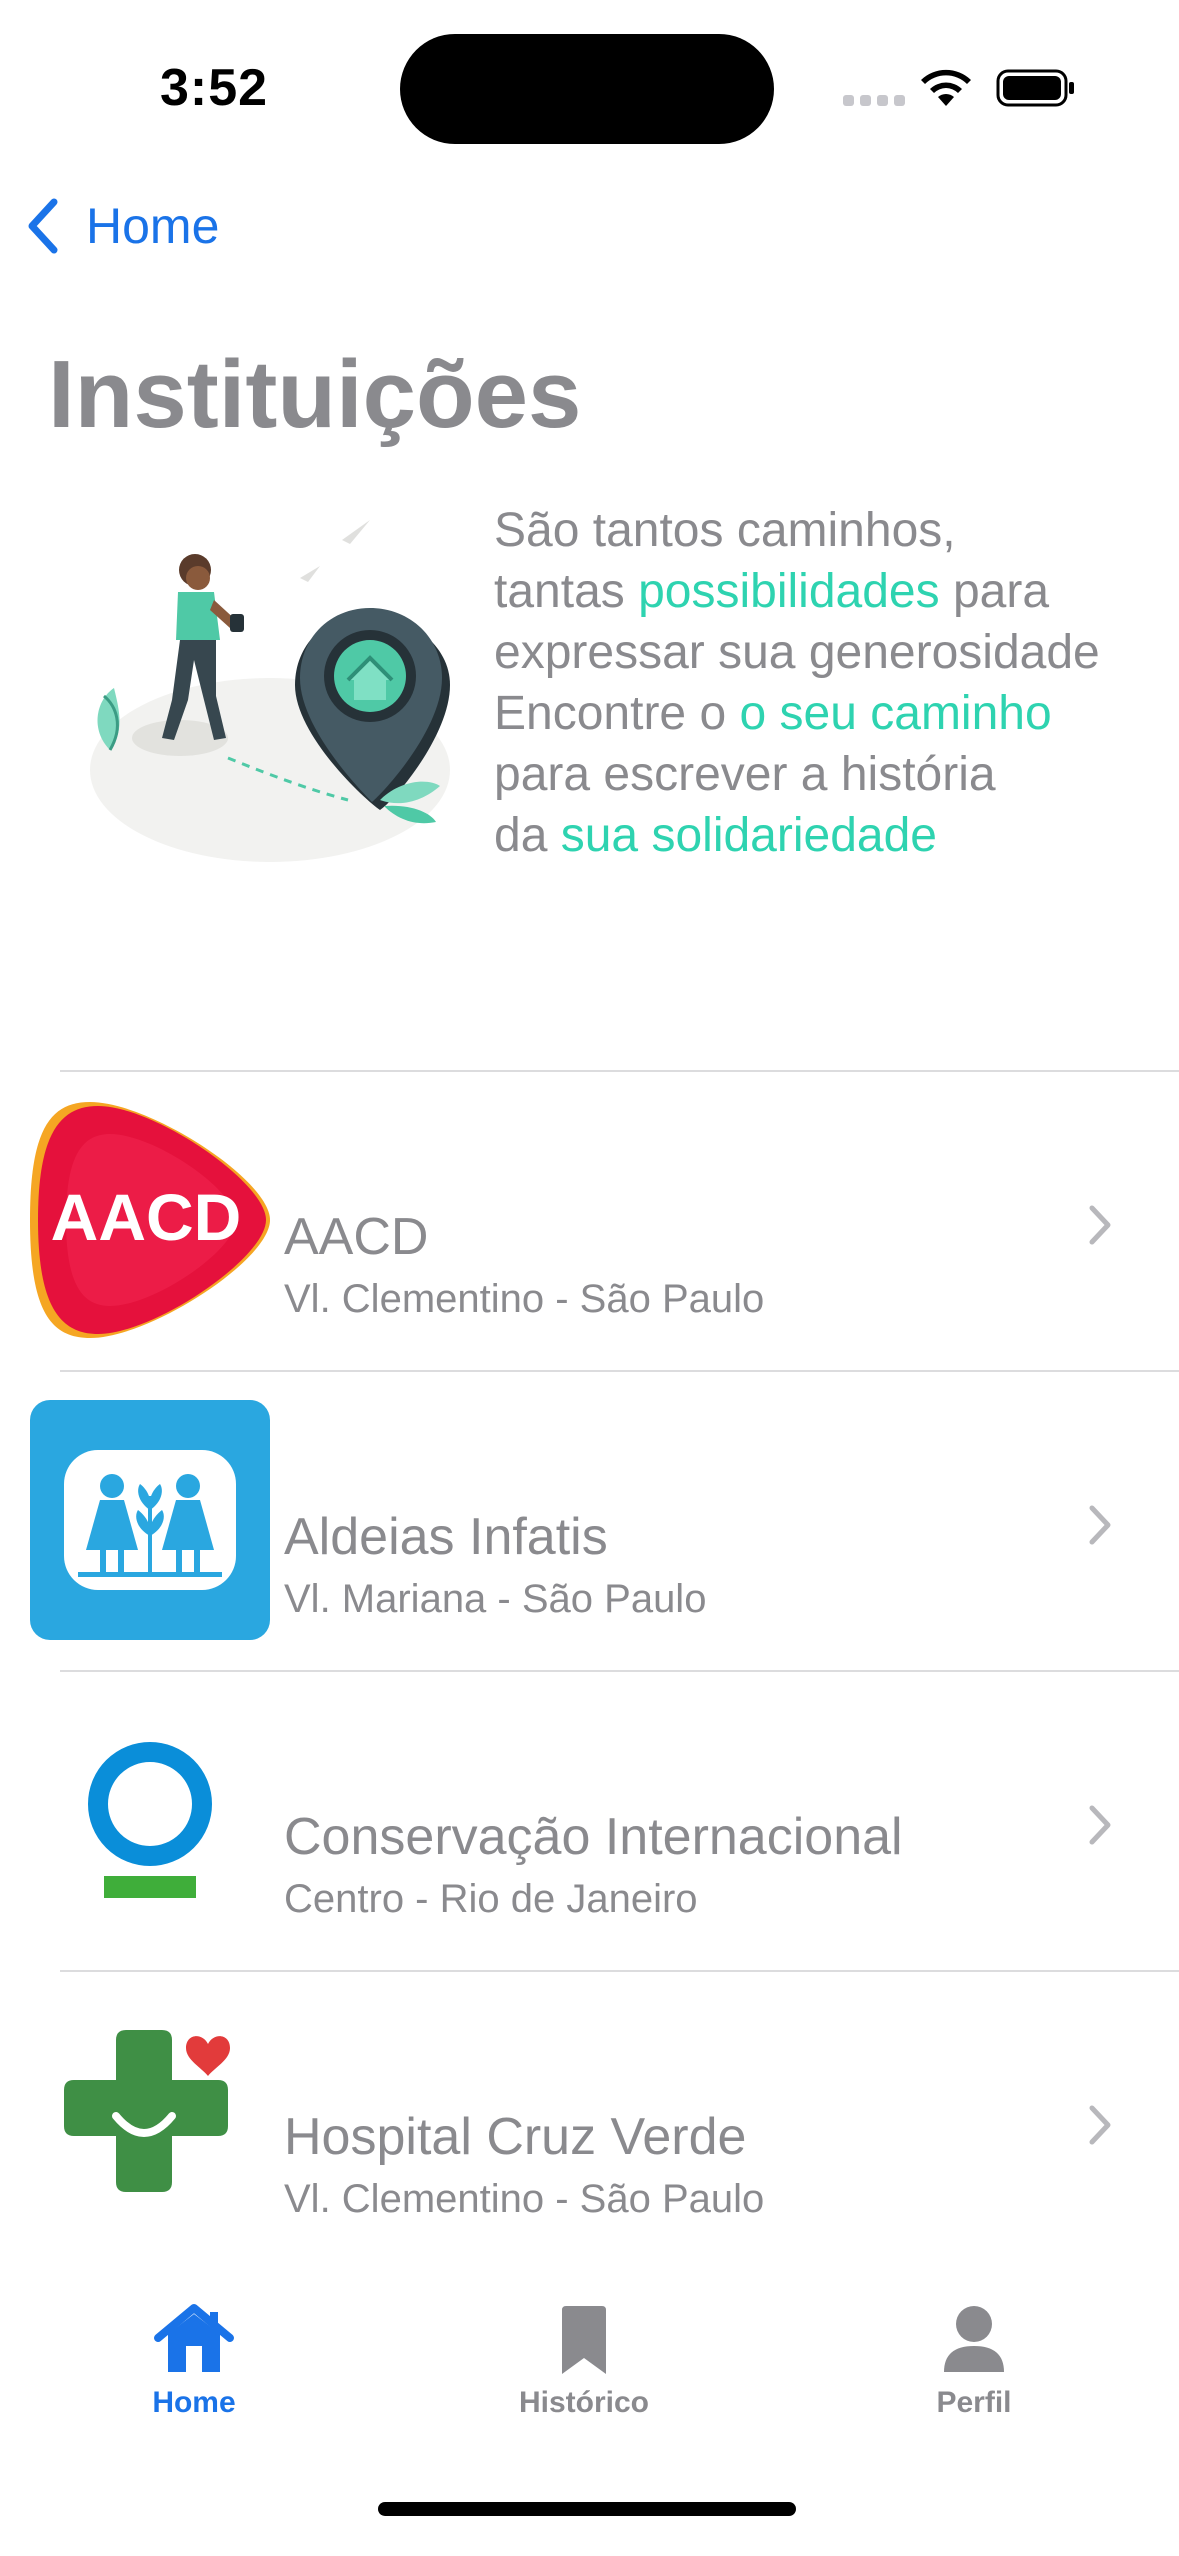 The width and height of the screenshot is (1179, 2556). Describe the element at coordinates (214, 88) in the screenshot. I see `status-time: 3:52` at that location.